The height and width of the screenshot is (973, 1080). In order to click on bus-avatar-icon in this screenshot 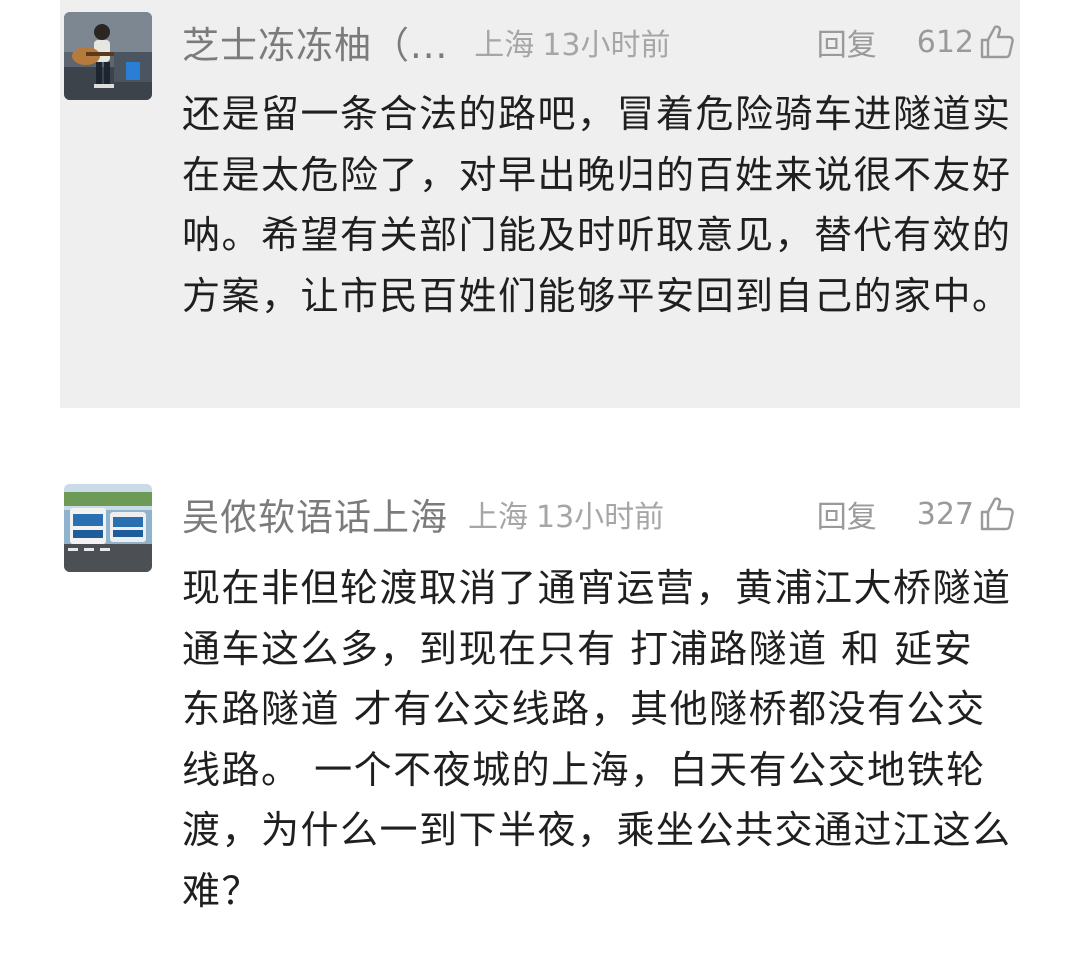, I will do `click(108, 528)`.